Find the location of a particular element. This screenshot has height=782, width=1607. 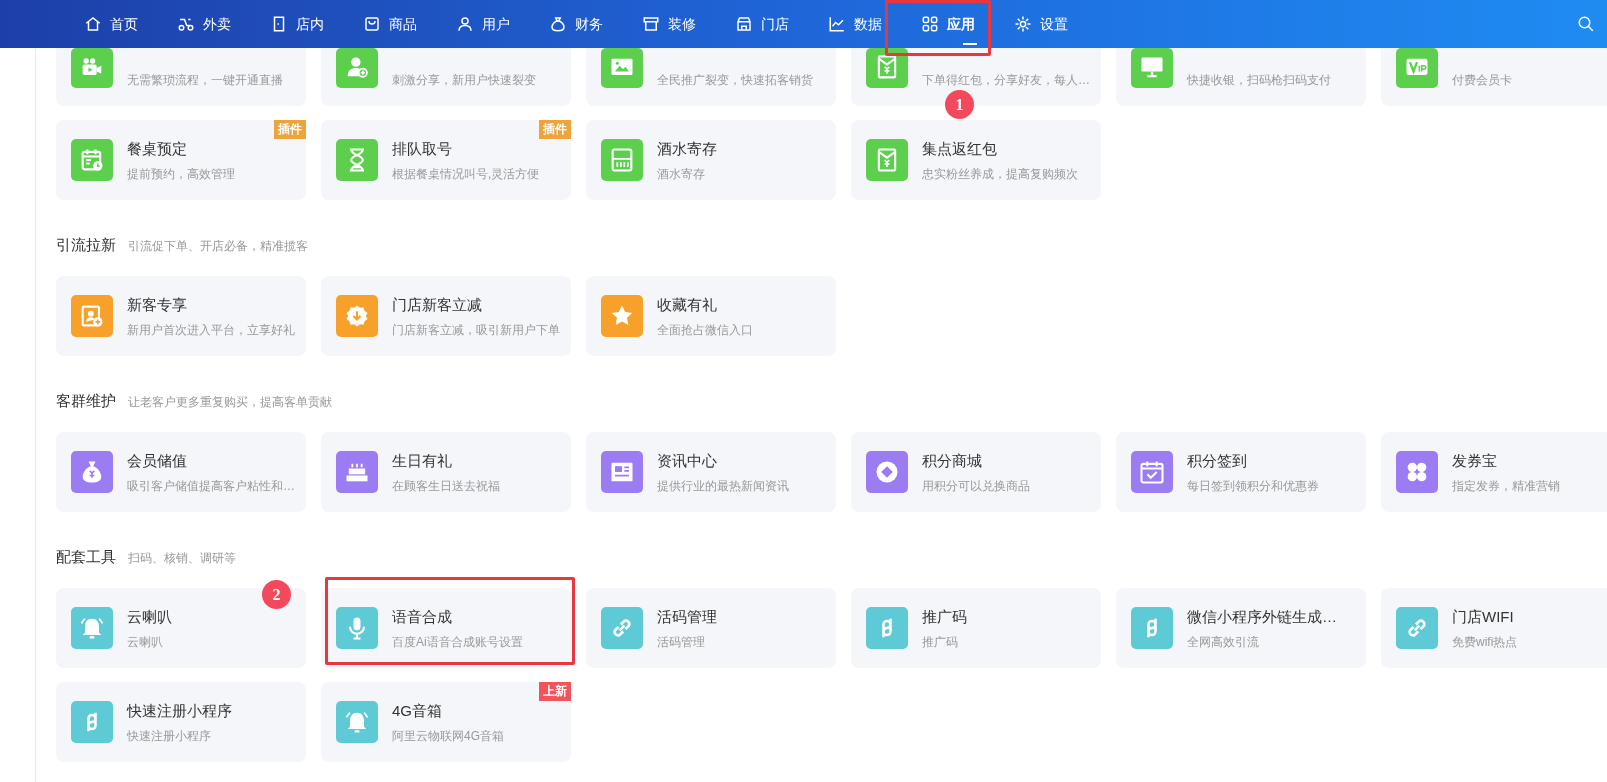

card-description: 酒水寄存 is located at coordinates (681, 173).